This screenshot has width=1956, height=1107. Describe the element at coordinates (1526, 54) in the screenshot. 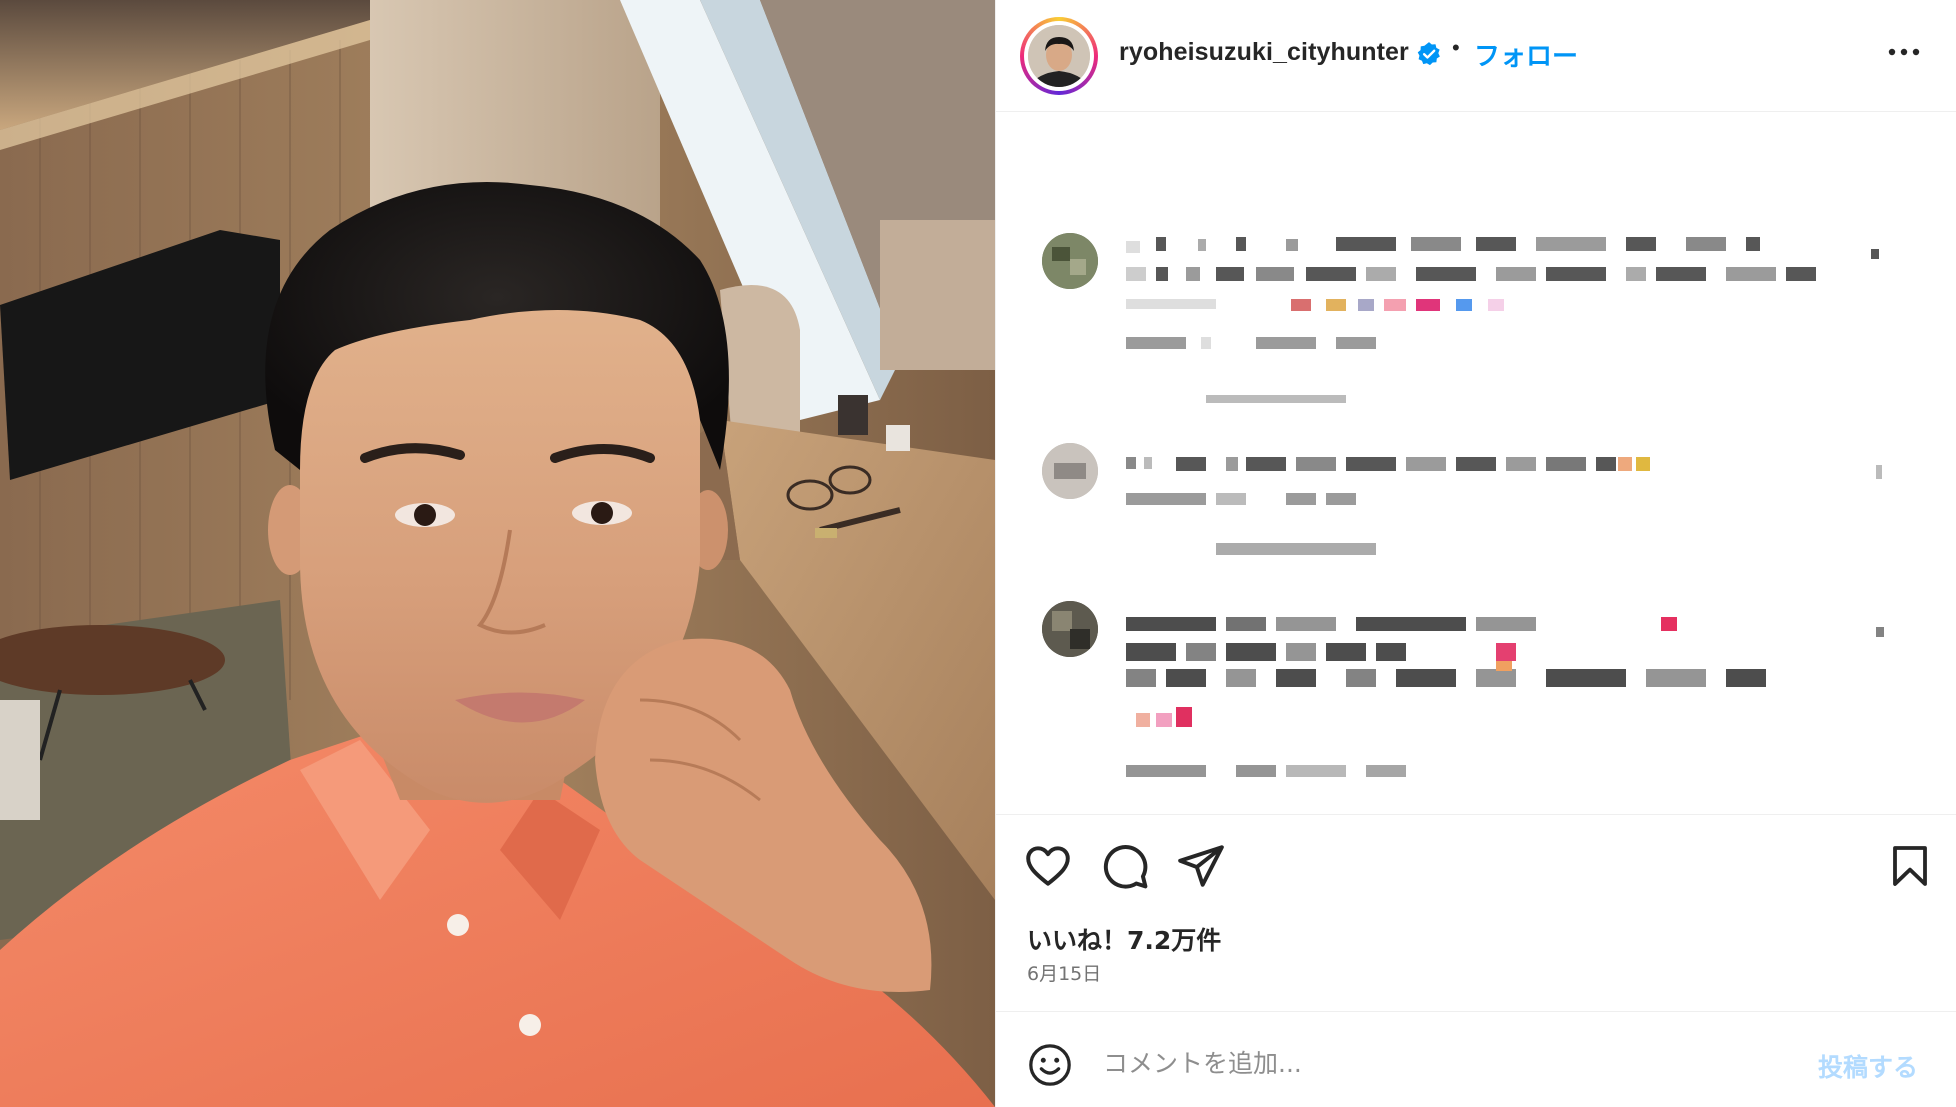

I see `follow-button: フォロー` at that location.